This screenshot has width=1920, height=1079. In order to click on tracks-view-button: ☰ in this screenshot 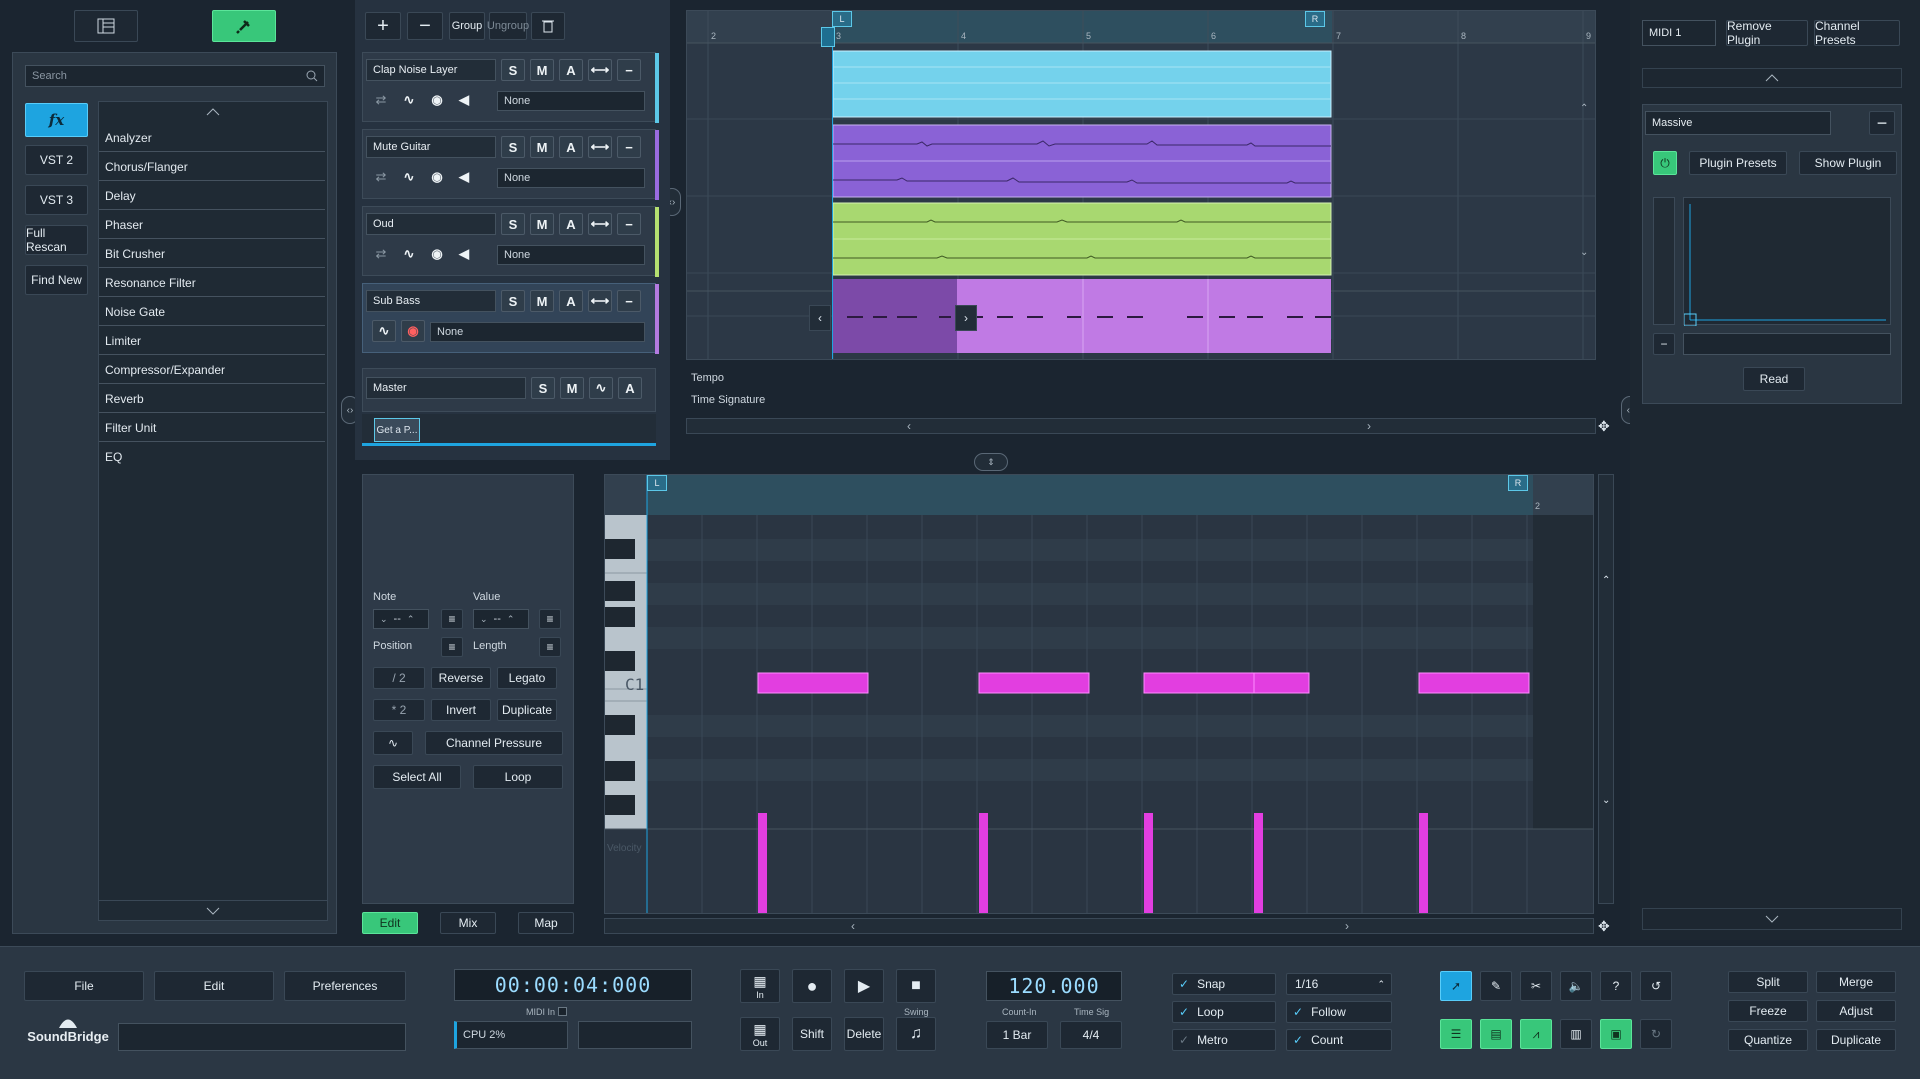, I will do `click(1456, 1034)`.